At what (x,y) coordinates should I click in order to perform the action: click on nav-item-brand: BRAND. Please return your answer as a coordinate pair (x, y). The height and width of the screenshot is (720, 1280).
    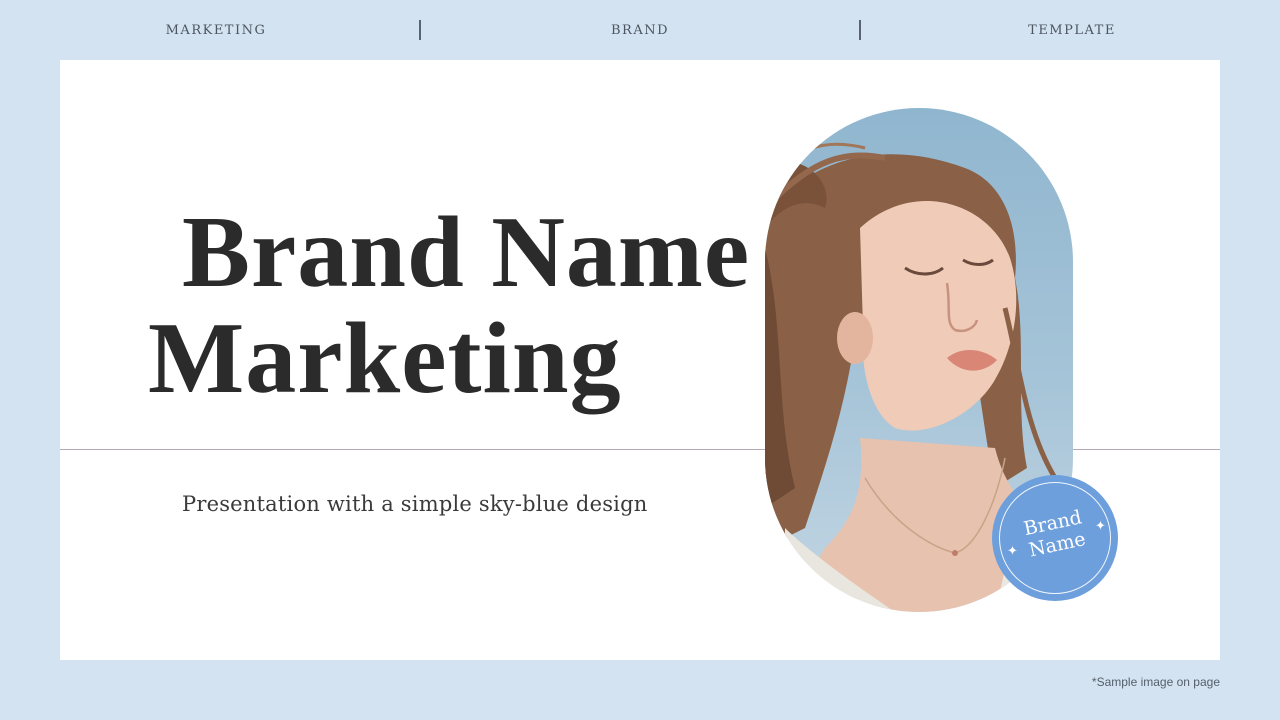
    Looking at the image, I should click on (640, 30).